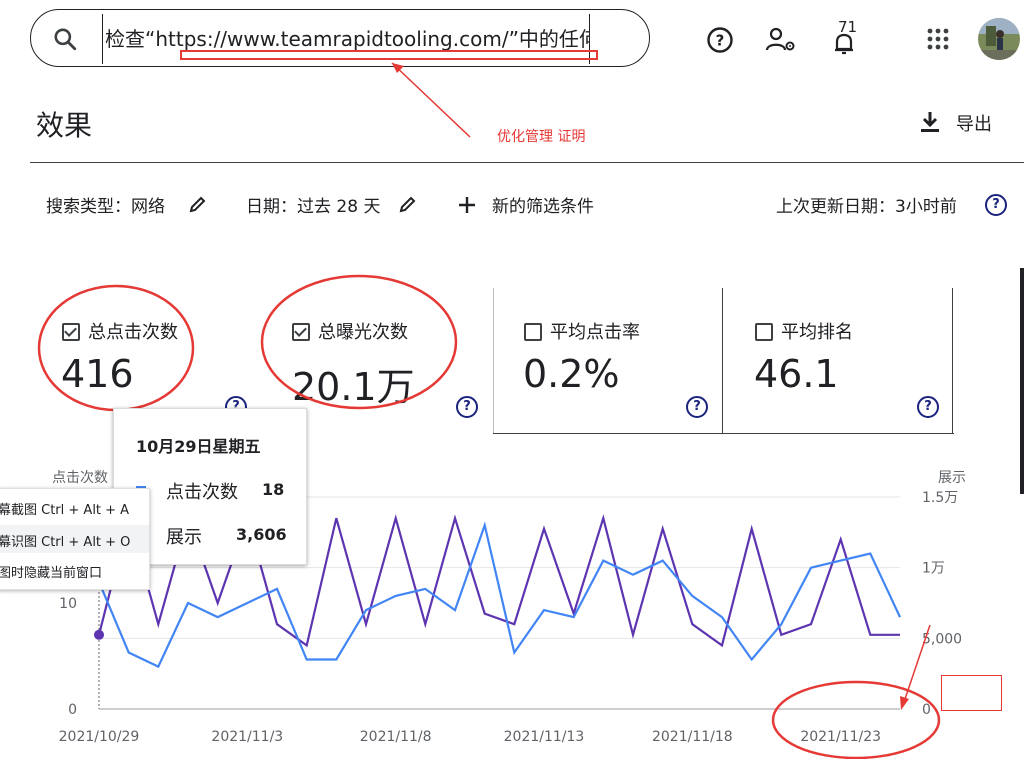  What do you see at coordinates (202, 492) in the screenshot?
I see `tooltip-clicks-label: 点击次数` at bounding box center [202, 492].